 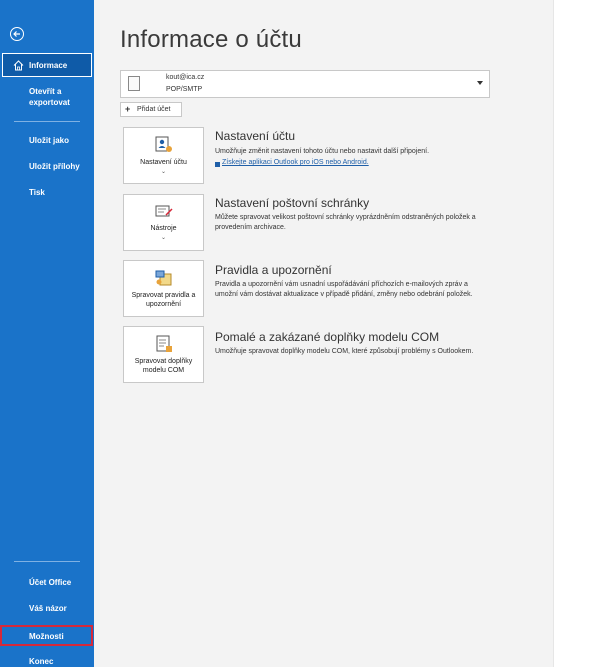 I want to click on sidebar-item-label: Konec, so click(x=41, y=661).